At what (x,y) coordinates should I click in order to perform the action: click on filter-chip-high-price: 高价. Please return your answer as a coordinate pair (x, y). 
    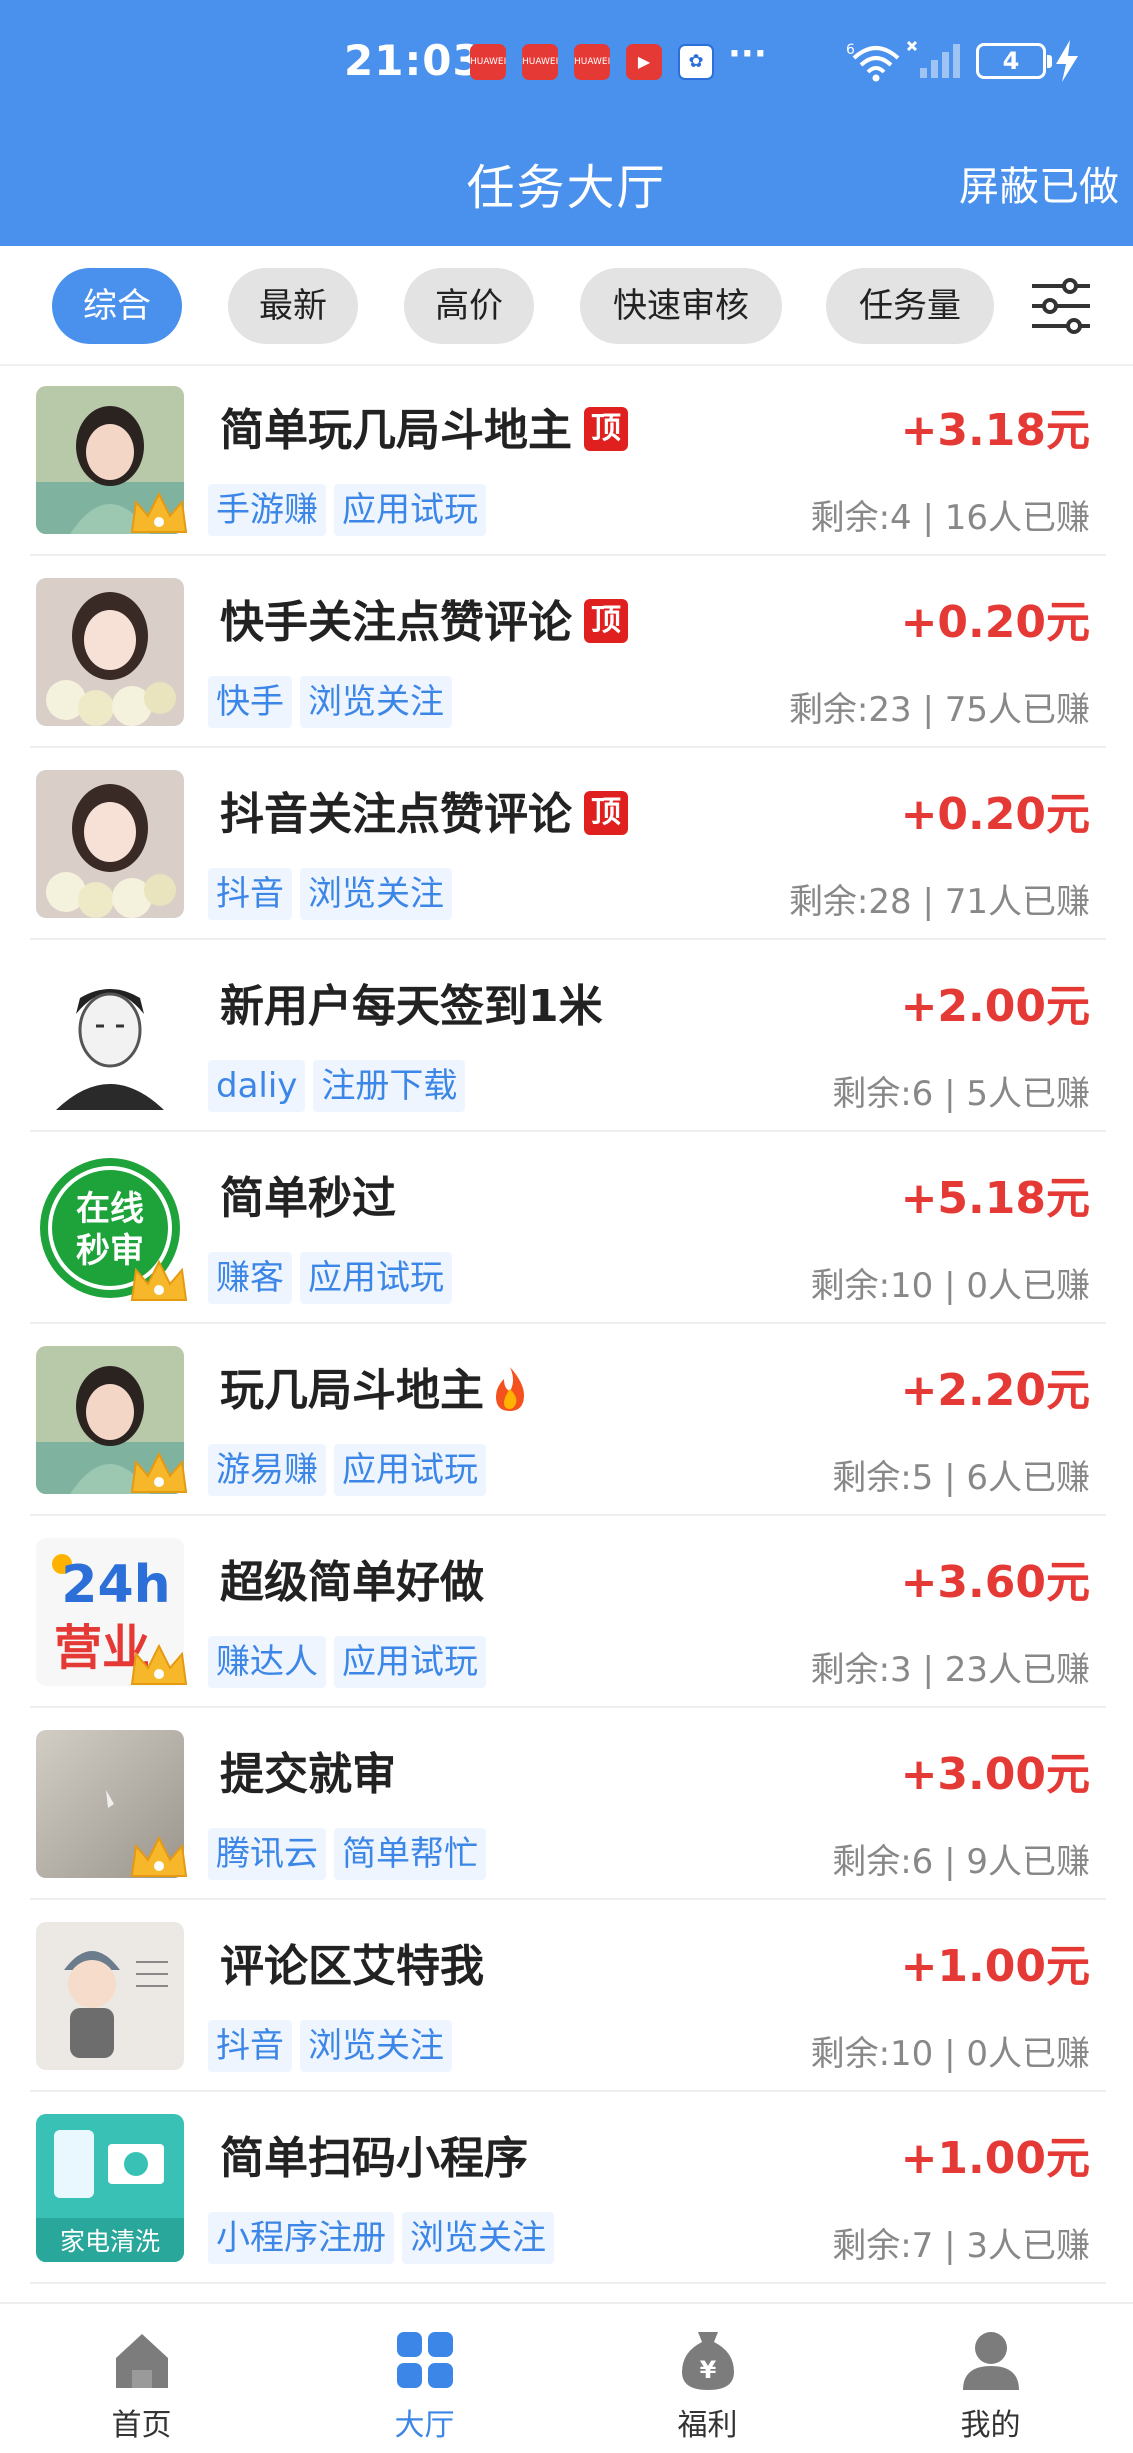
    Looking at the image, I should click on (469, 306).